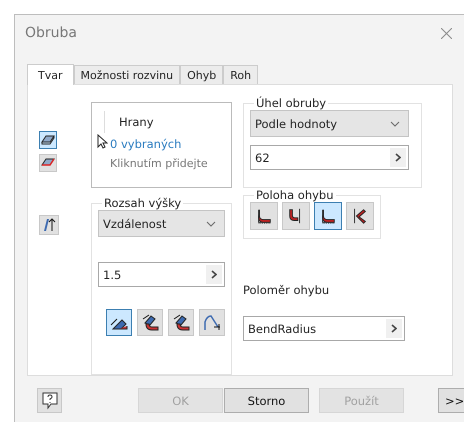 The width and height of the screenshot is (464, 423). Describe the element at coordinates (295, 195) in the screenshot. I see `group-label: Poloha ohybu` at that location.